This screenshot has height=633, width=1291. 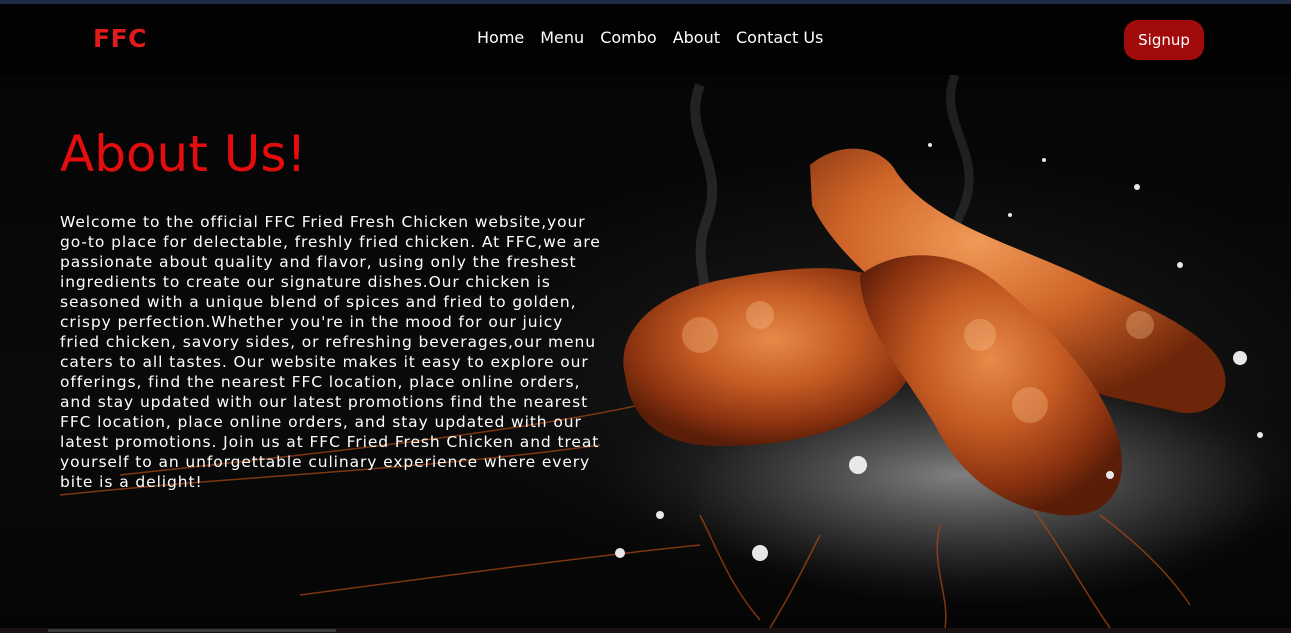 I want to click on scrollbar-thumb, so click(x=192, y=630).